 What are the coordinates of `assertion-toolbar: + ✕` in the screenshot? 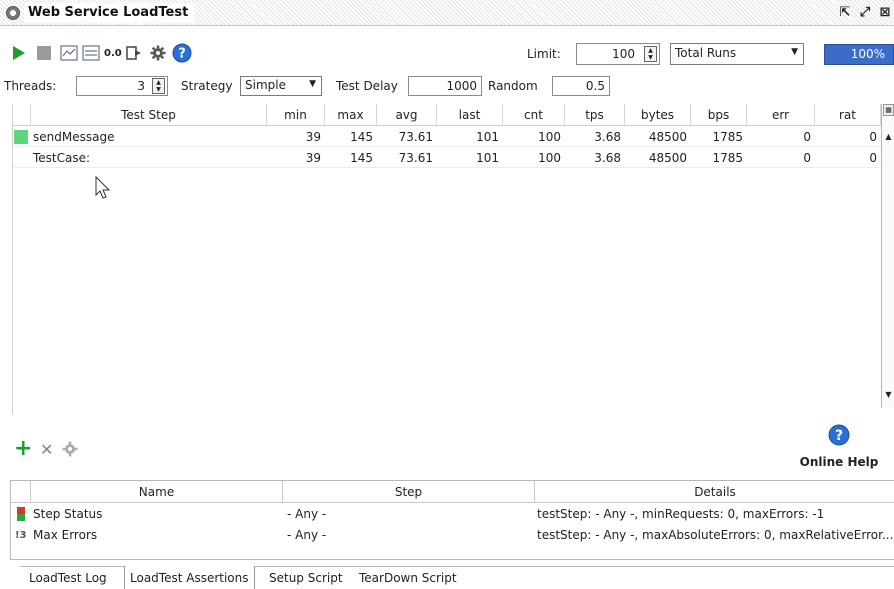 It's located at (54, 450).